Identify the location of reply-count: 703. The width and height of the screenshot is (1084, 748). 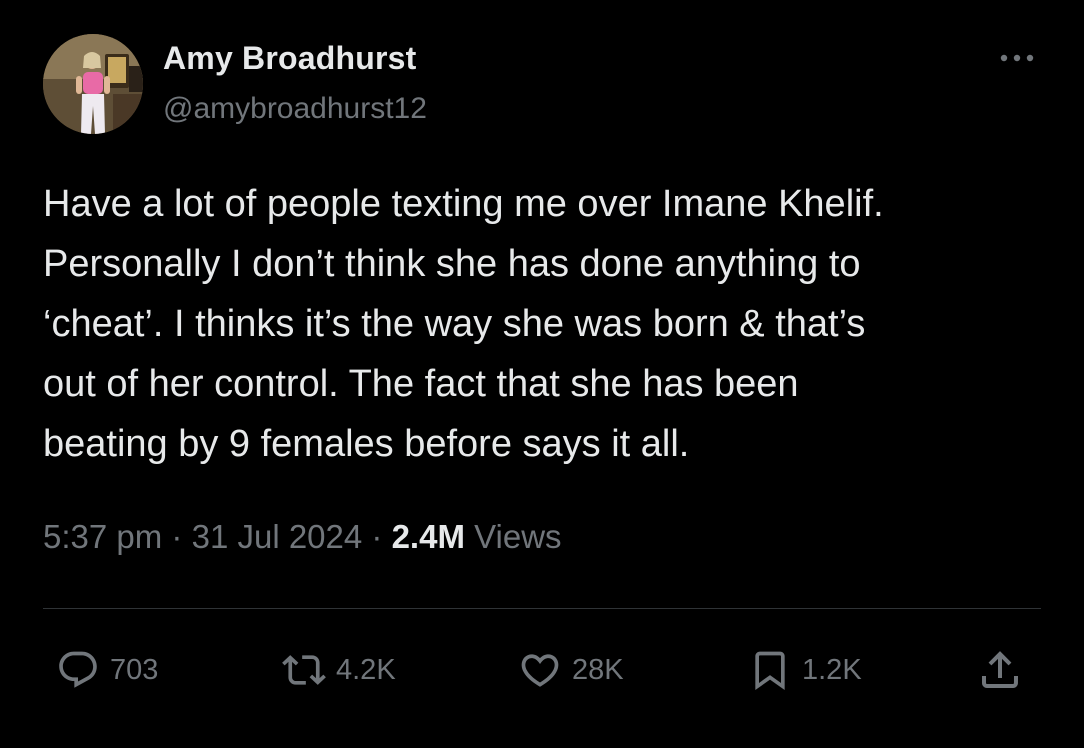
(134, 669).